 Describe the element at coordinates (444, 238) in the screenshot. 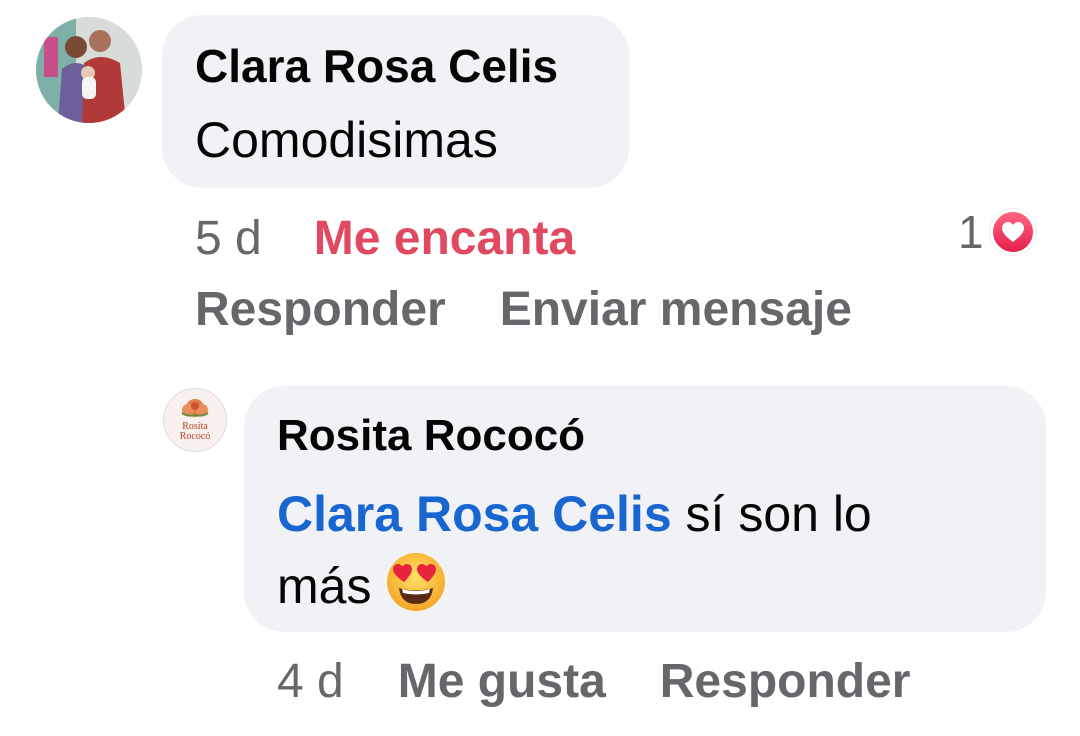

I see `love-reaction-button: Me encanta` at that location.